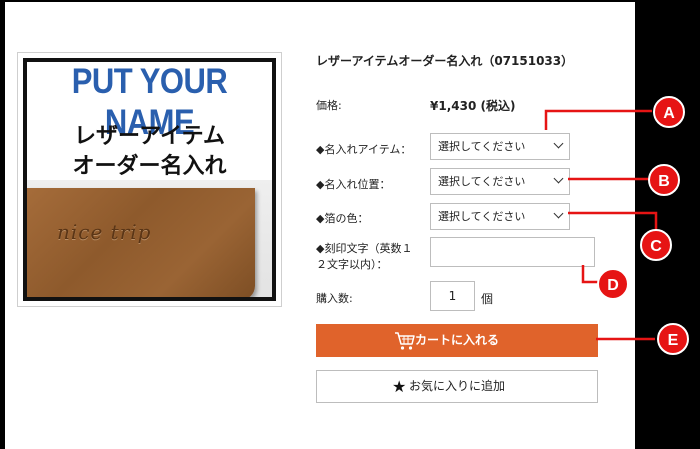 The height and width of the screenshot is (449, 700). What do you see at coordinates (482, 216) in the screenshot?
I see `foil-select-value: 選択してください` at bounding box center [482, 216].